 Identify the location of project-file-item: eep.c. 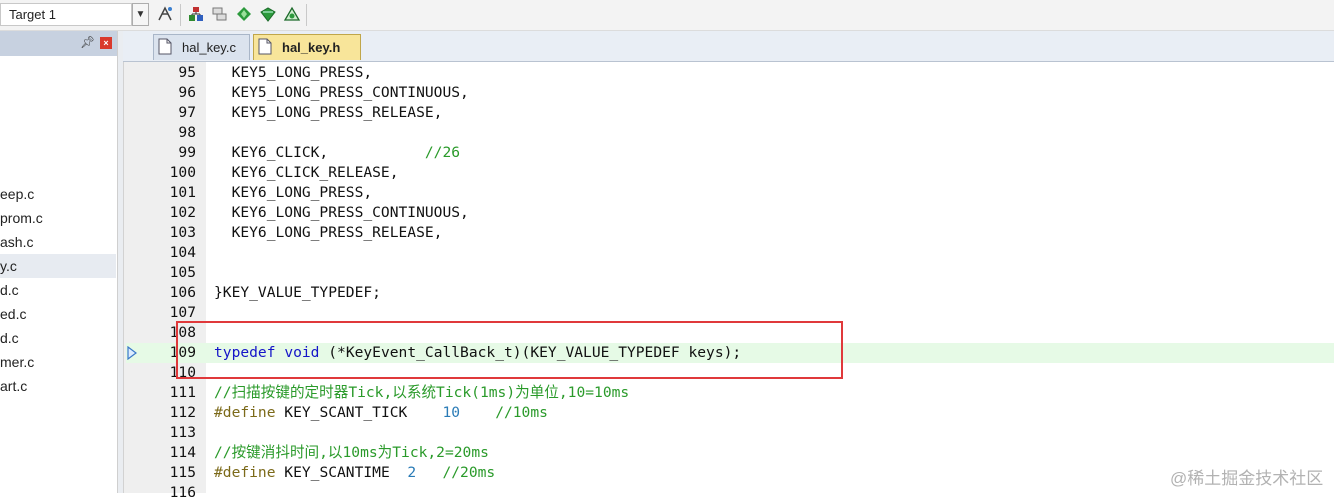
(58, 194).